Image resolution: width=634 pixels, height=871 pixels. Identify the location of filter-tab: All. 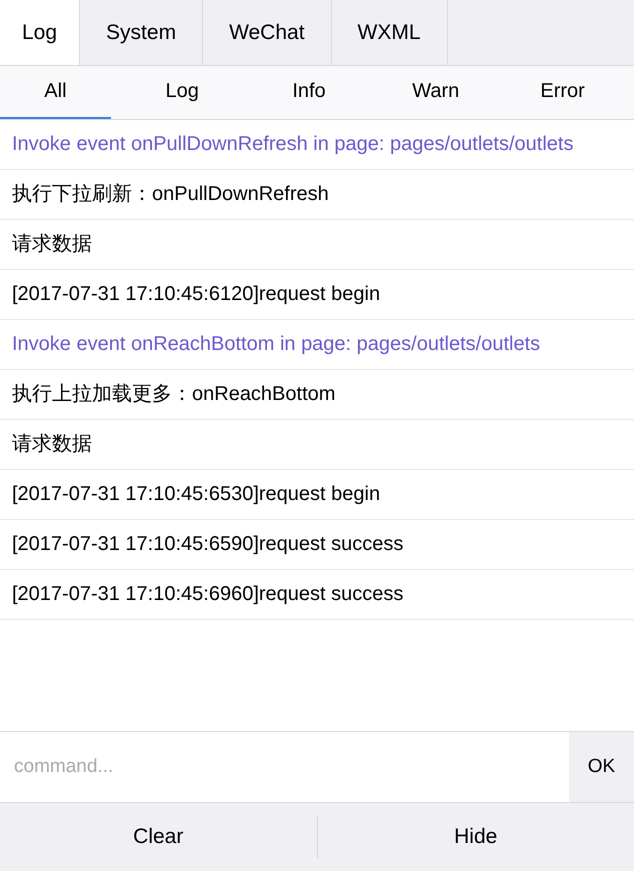
(55, 92).